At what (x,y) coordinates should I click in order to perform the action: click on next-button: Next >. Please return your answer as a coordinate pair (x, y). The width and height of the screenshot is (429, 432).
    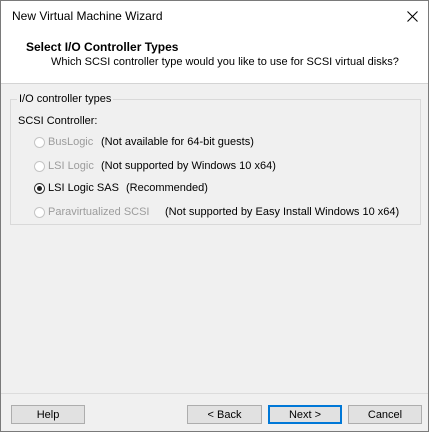
    Looking at the image, I should click on (305, 414).